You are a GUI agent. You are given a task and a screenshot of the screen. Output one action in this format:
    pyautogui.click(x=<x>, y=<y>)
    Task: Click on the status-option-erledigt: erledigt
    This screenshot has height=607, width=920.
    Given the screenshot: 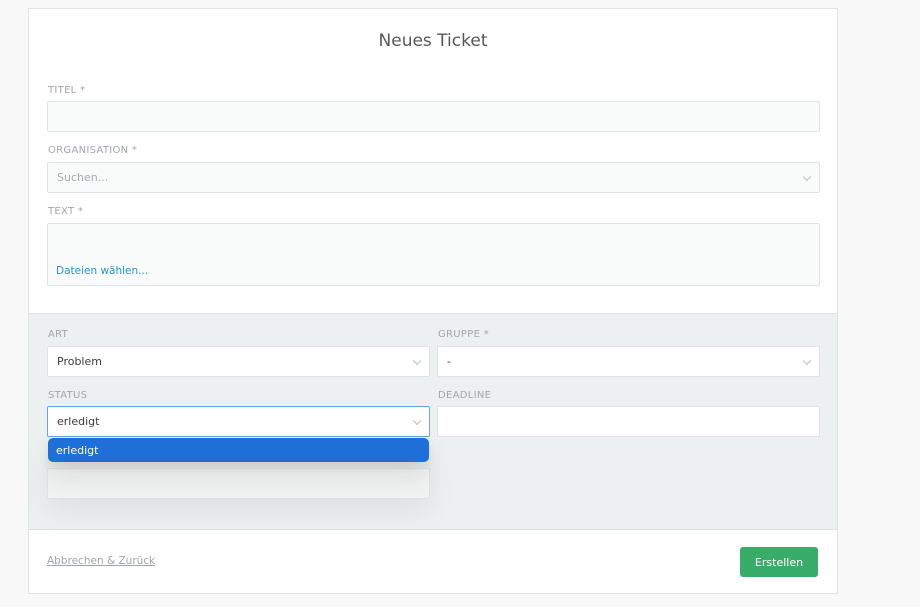 What is the action you would take?
    pyautogui.click(x=77, y=450)
    